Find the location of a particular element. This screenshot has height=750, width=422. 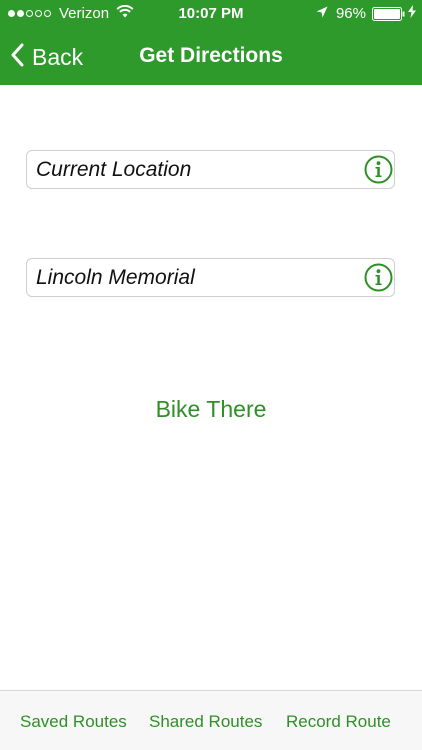

page-title: Get Directions is located at coordinates (211, 55).